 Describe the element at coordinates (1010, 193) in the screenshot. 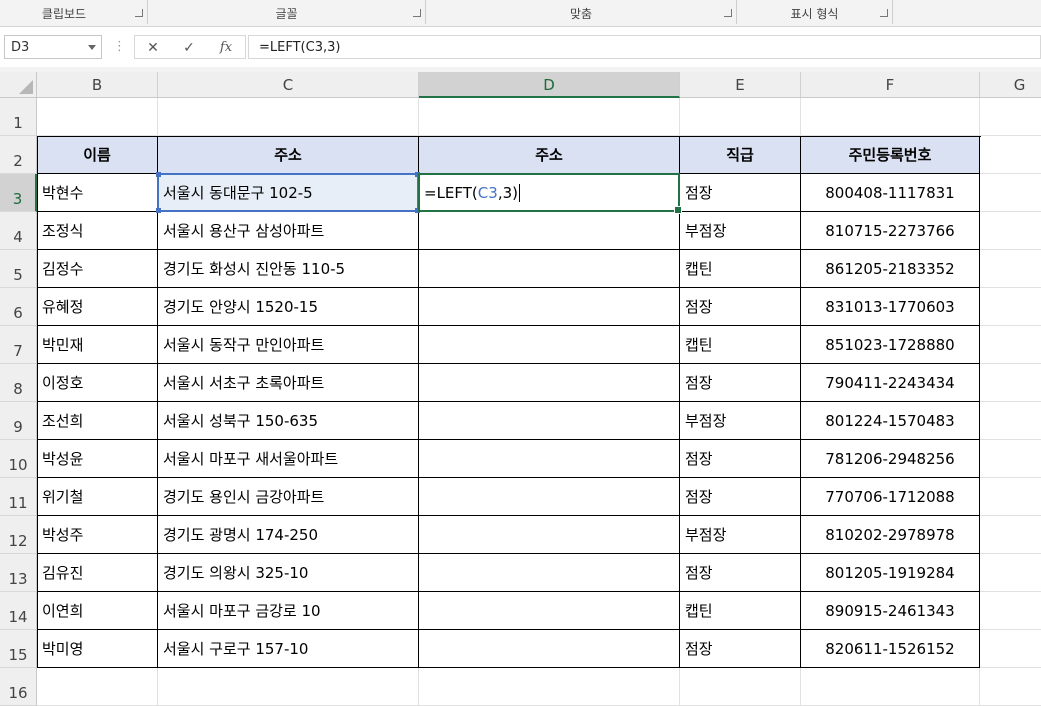

I see `cell-g3` at that location.